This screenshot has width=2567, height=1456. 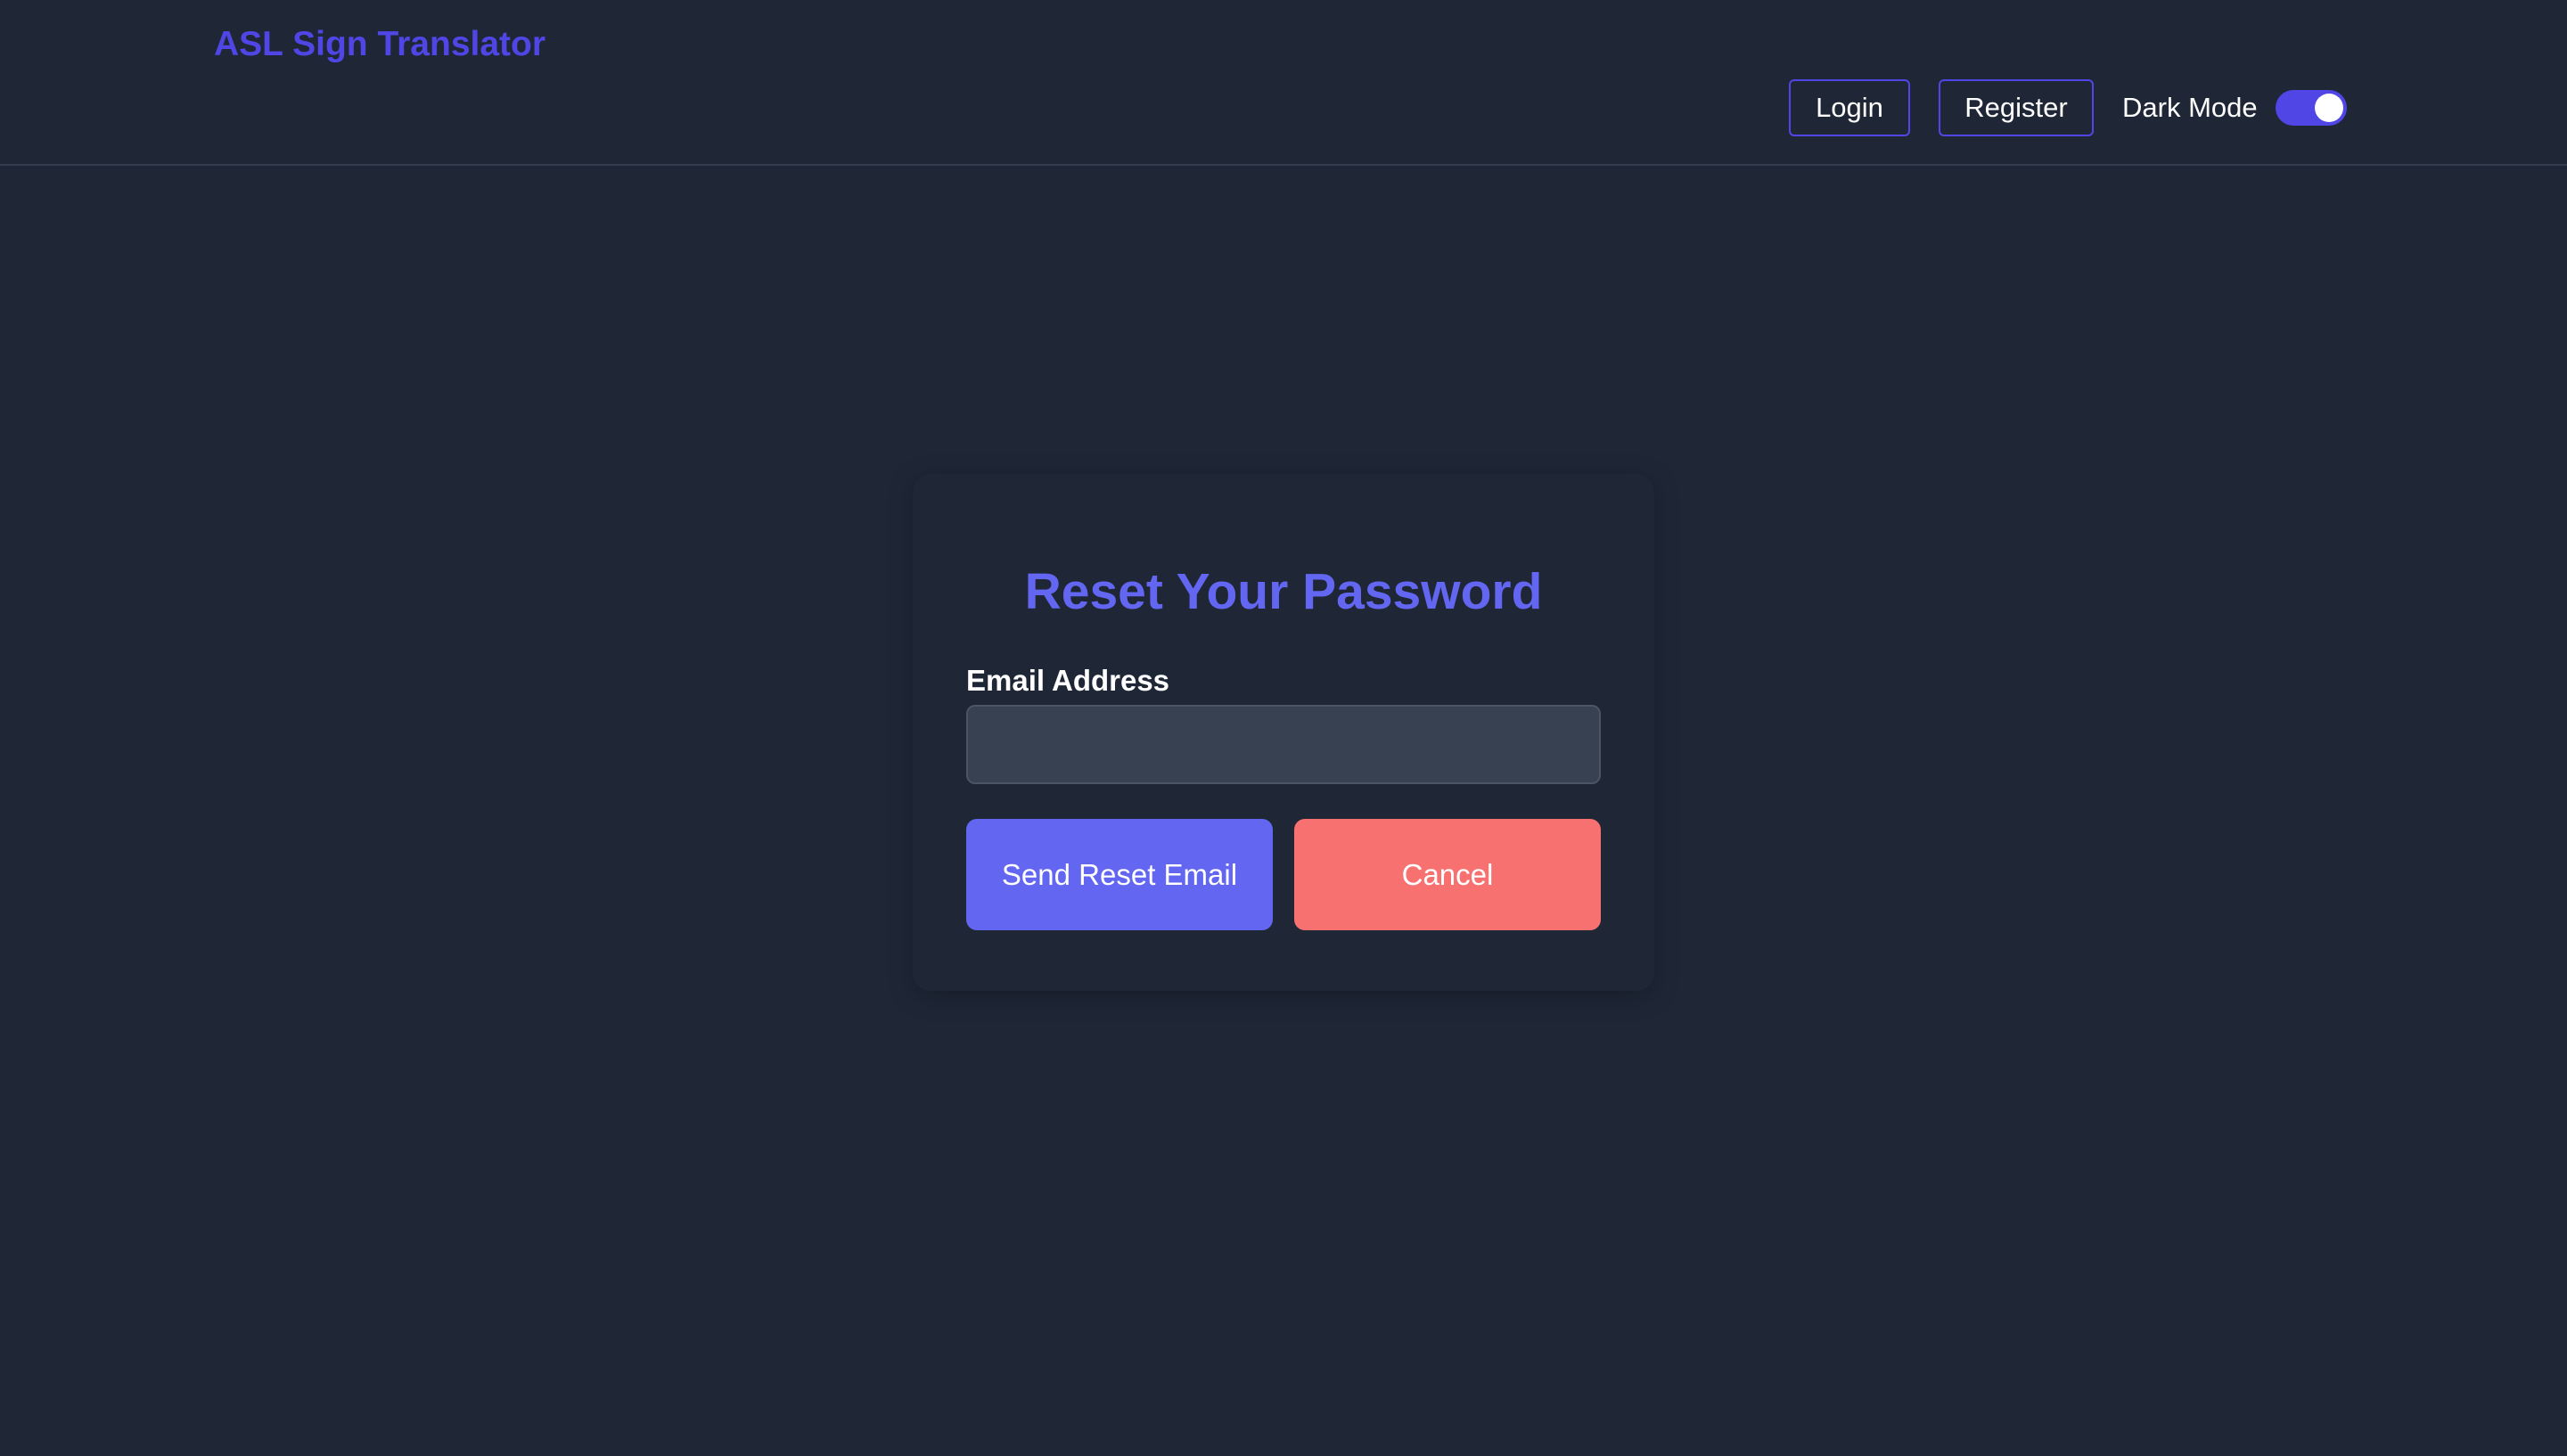 What do you see at coordinates (1849, 108) in the screenshot?
I see `login-button: Login` at bounding box center [1849, 108].